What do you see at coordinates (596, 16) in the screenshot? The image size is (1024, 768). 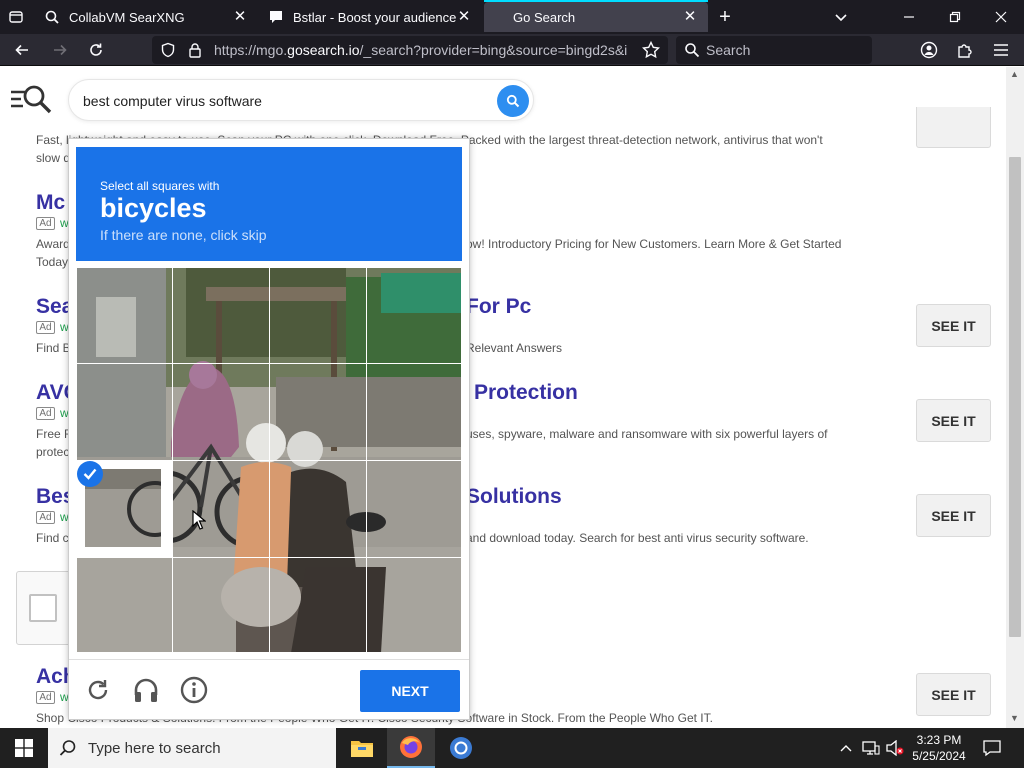 I see `tab-go-search: Go Search ✕` at bounding box center [596, 16].